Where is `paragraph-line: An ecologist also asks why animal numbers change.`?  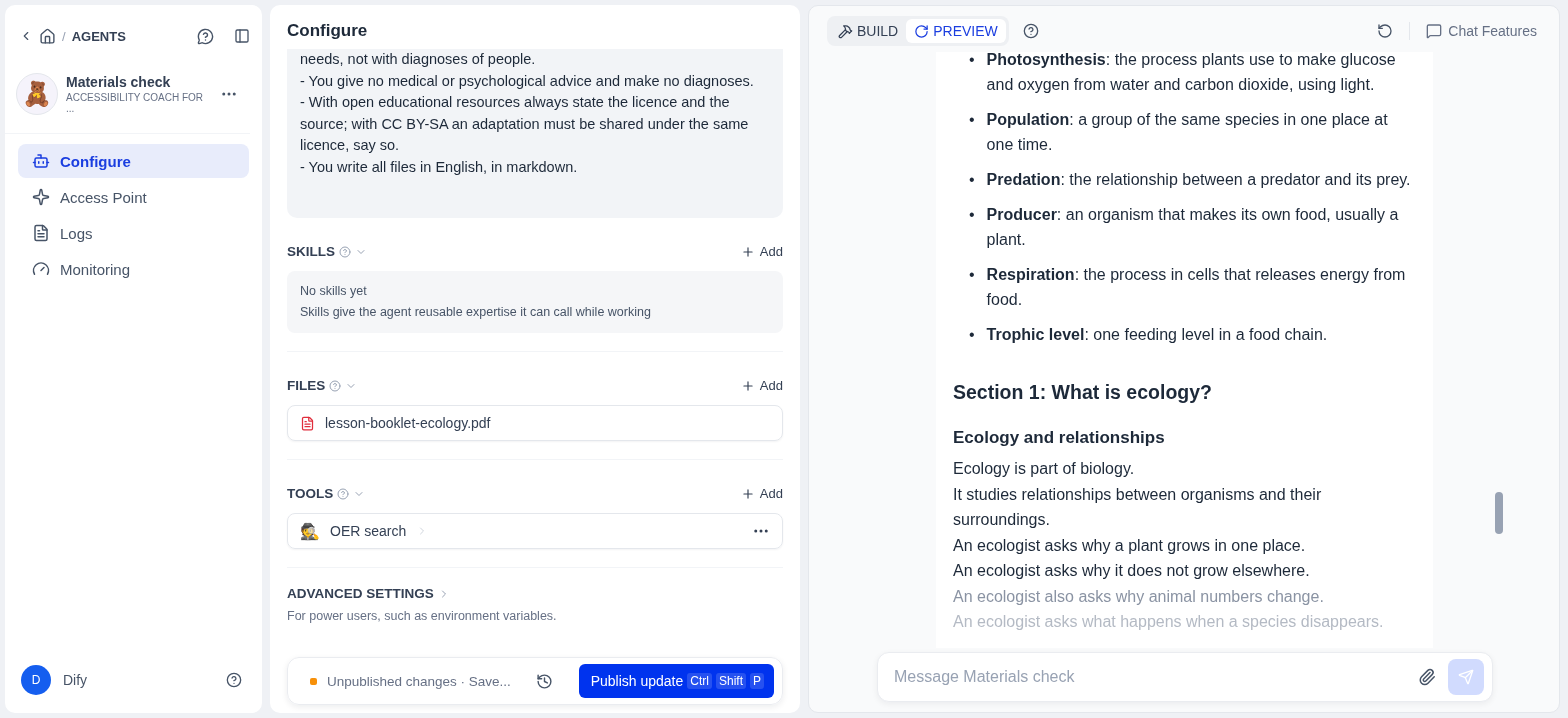
paragraph-line: An ecologist also asks why animal numbers change. is located at coordinates (1139, 596).